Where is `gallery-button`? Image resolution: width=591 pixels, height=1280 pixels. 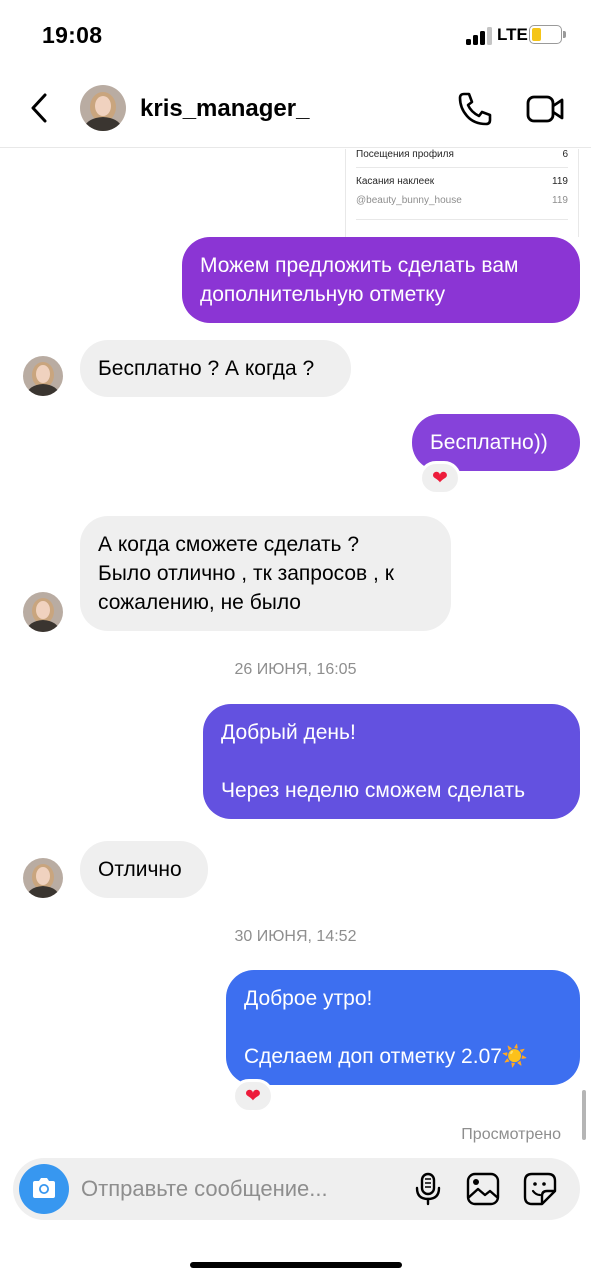
gallery-button is located at coordinates (483, 1189).